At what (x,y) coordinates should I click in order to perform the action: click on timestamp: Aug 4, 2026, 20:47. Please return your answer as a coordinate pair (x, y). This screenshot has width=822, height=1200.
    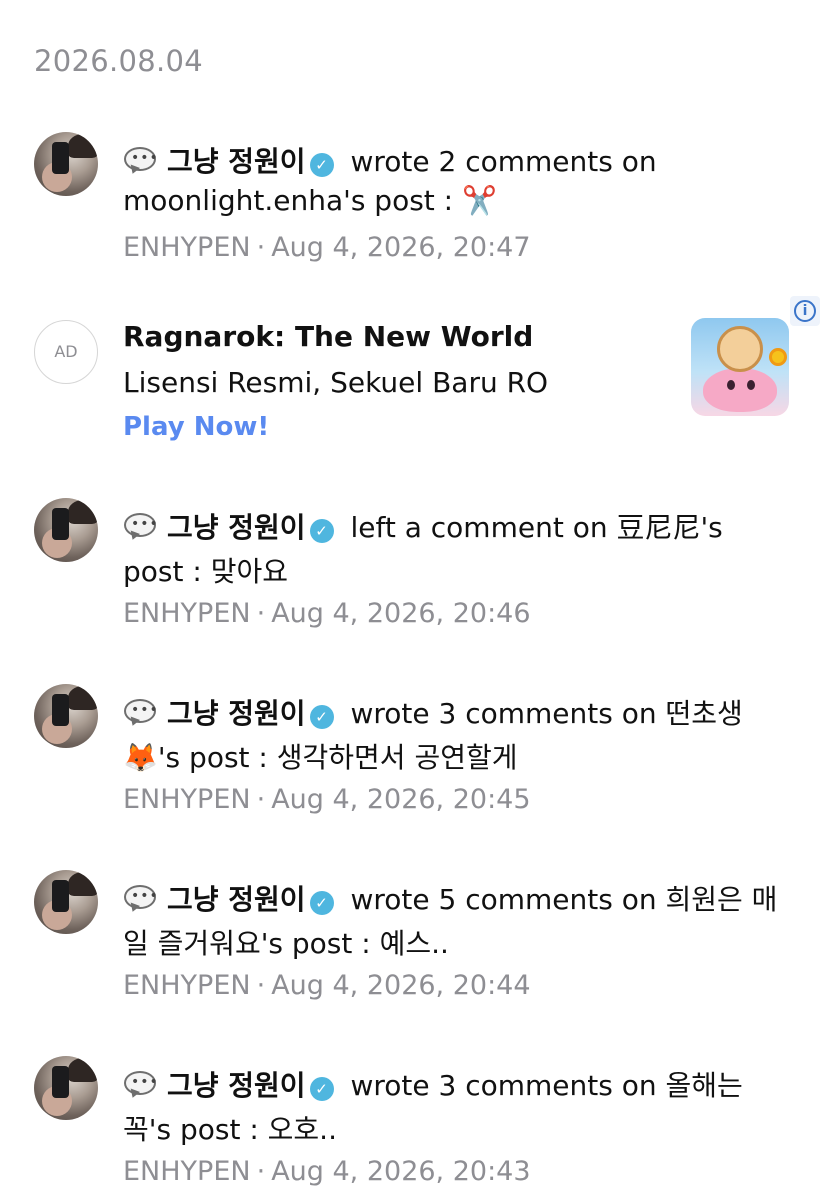
    Looking at the image, I should click on (401, 247).